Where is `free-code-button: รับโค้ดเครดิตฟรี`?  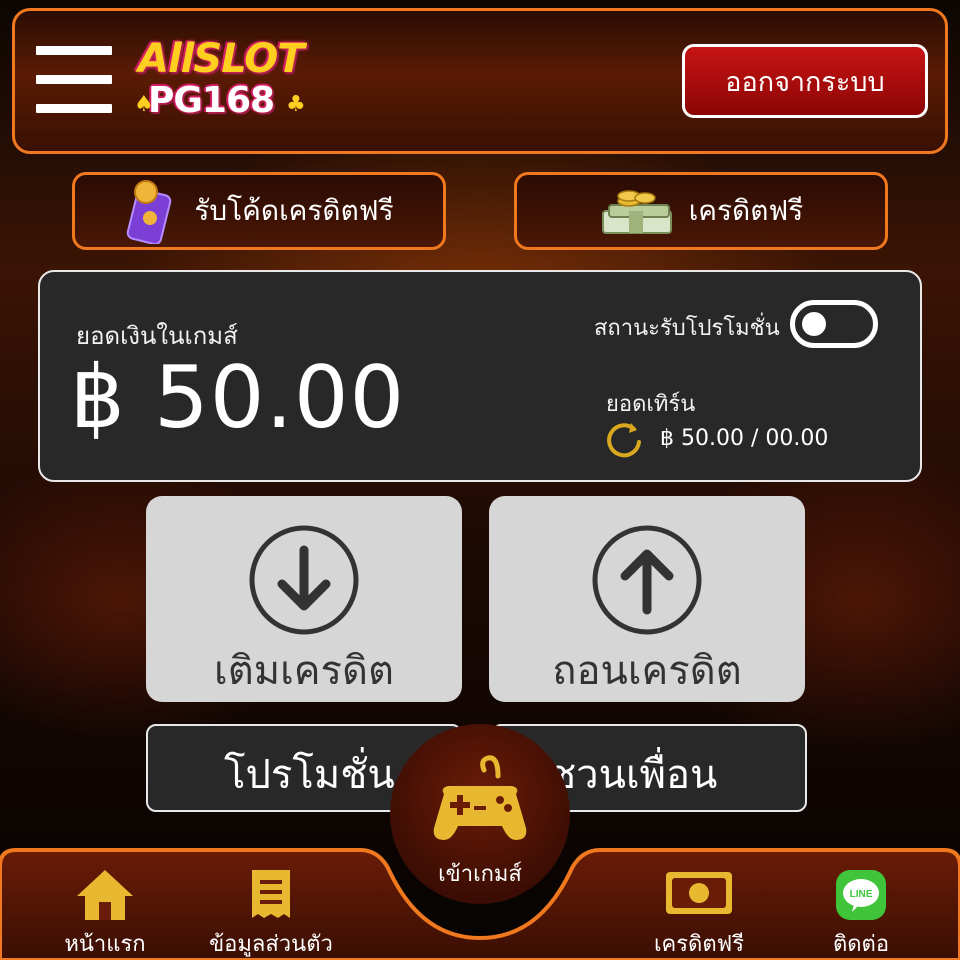 free-code-button: รับโค้ดเครดิตฟรี is located at coordinates (259, 211).